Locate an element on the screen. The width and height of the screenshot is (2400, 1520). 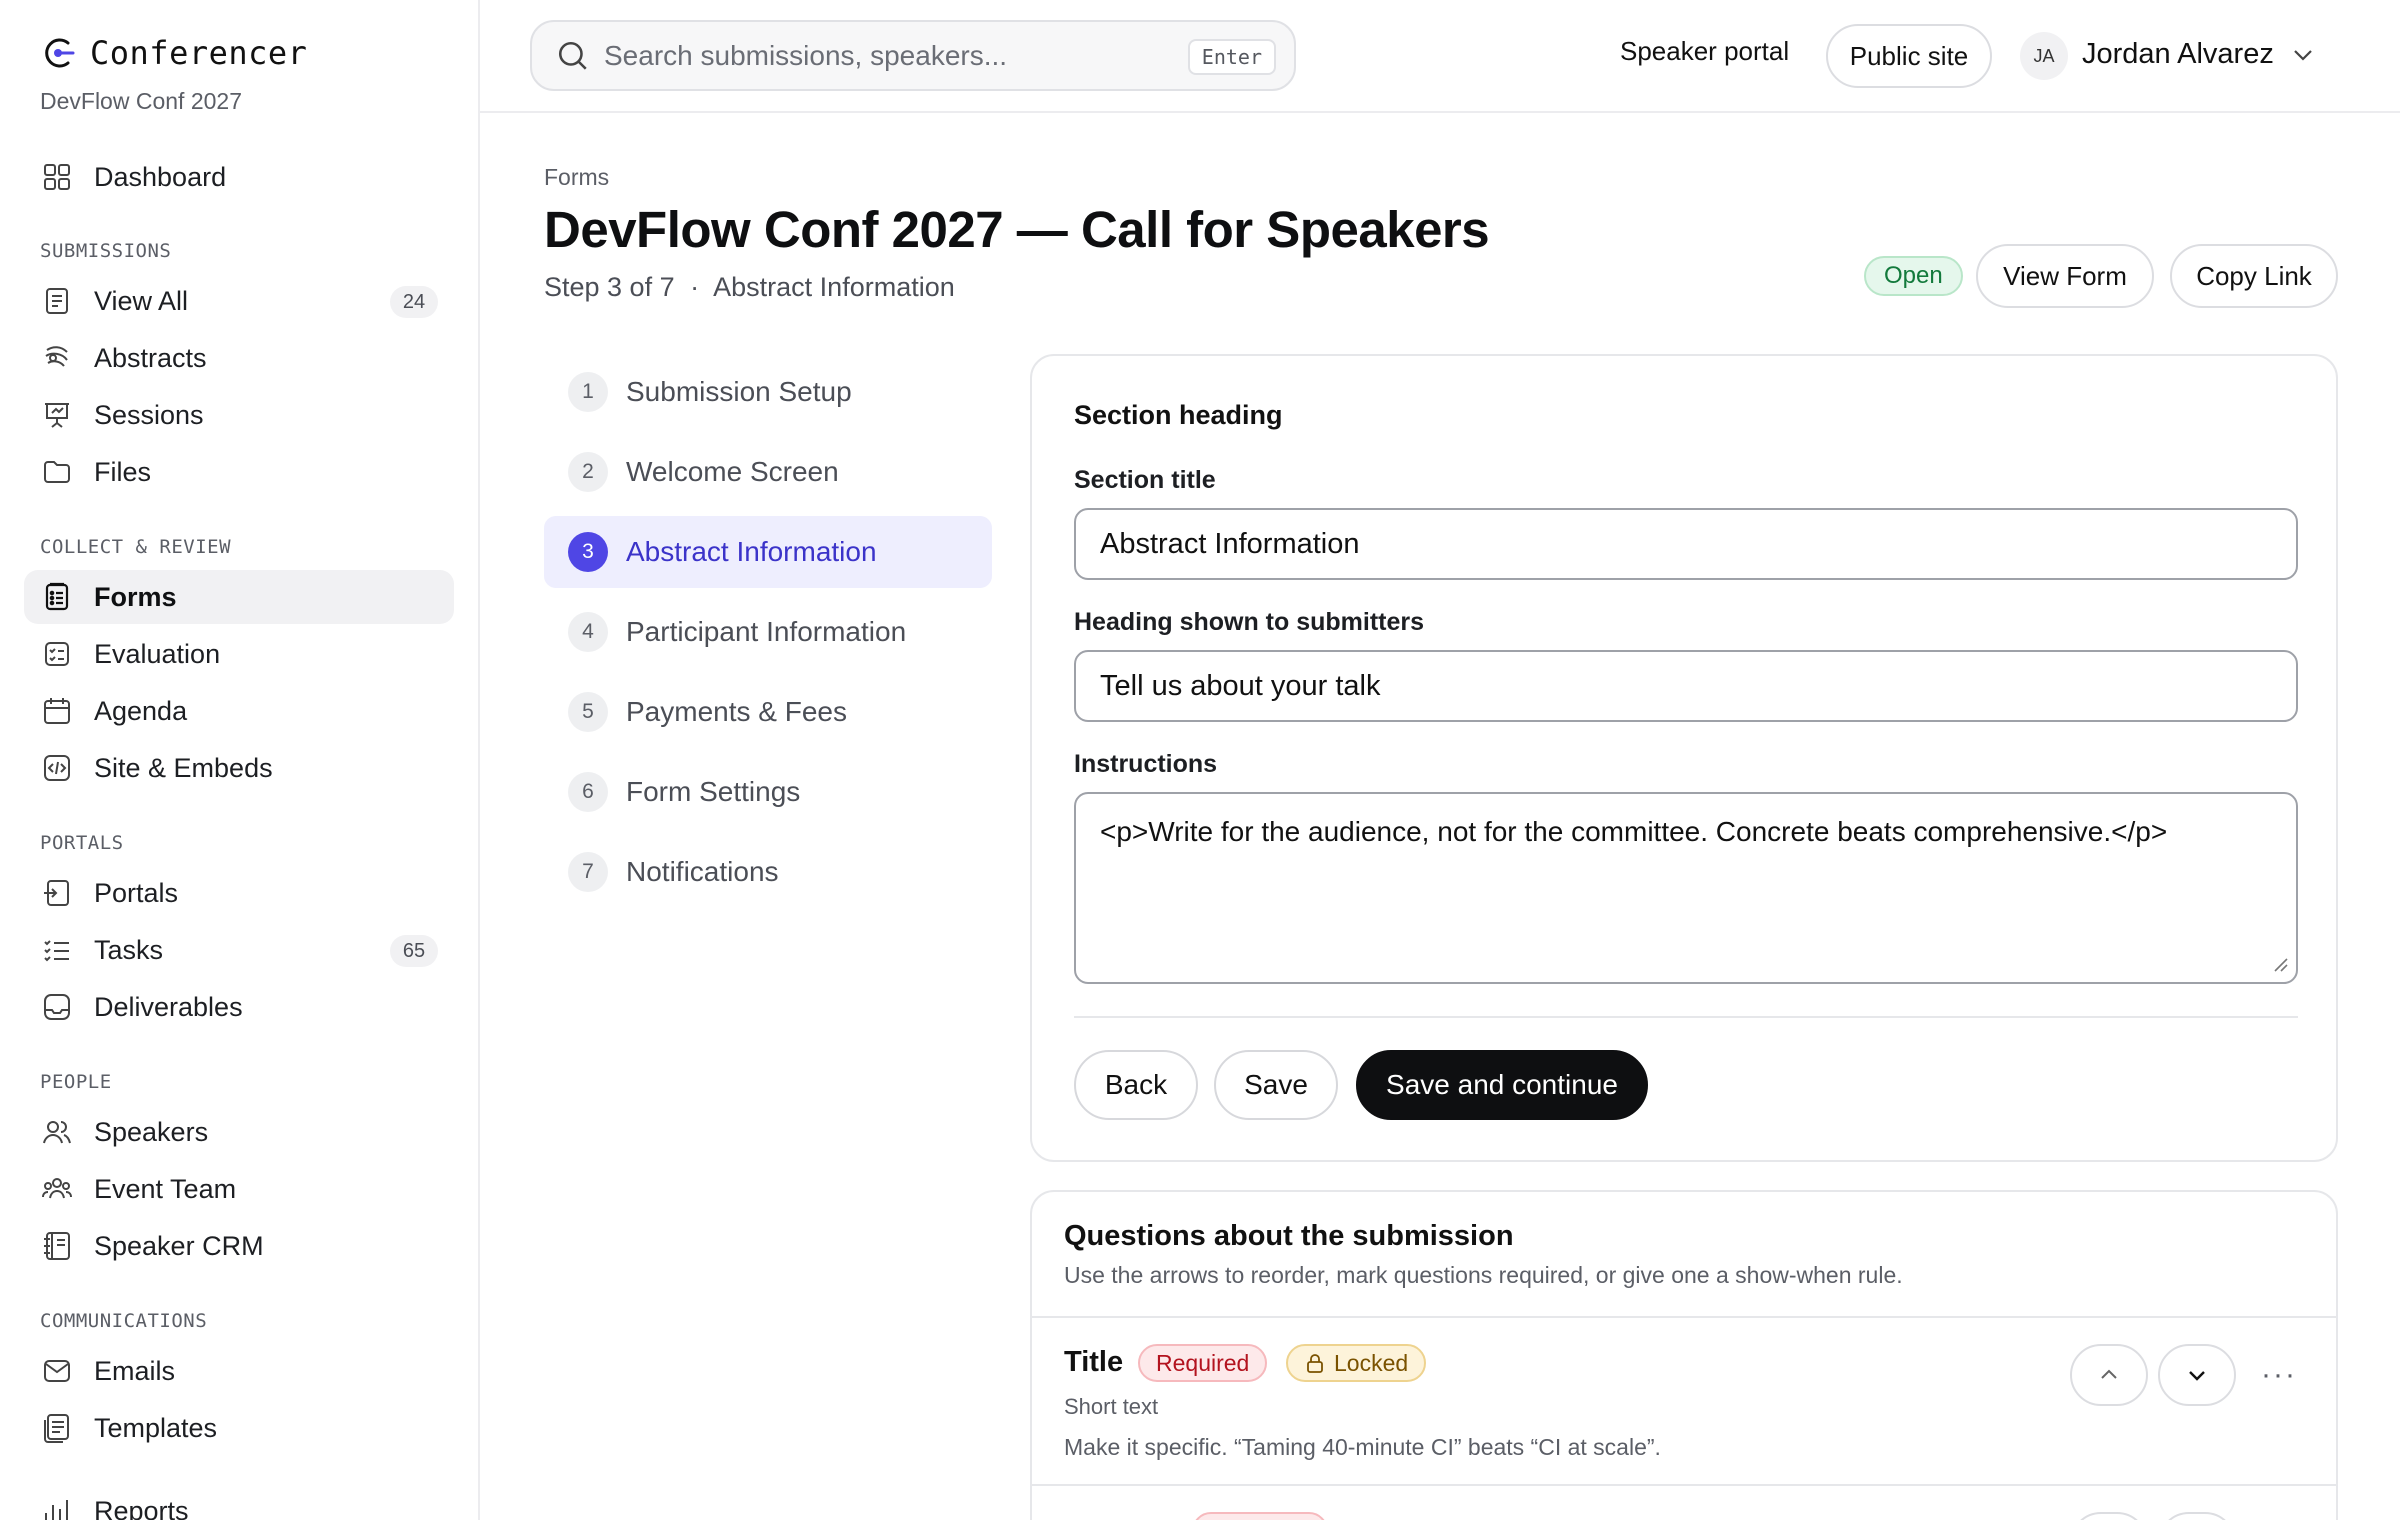
step-submission-setup: 1 Submission Setup is located at coordinates (768, 392).